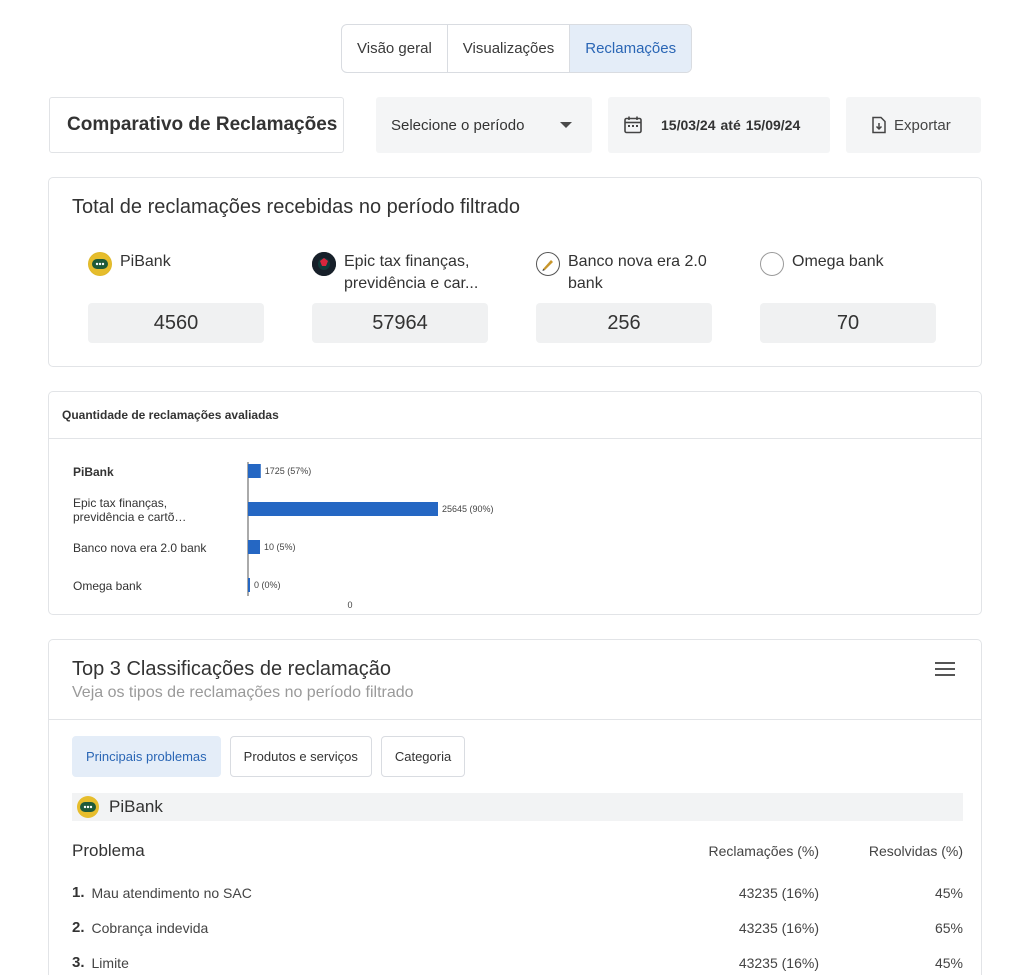  What do you see at coordinates (688, 125) in the screenshot?
I see `date-from: 15/03/24` at bounding box center [688, 125].